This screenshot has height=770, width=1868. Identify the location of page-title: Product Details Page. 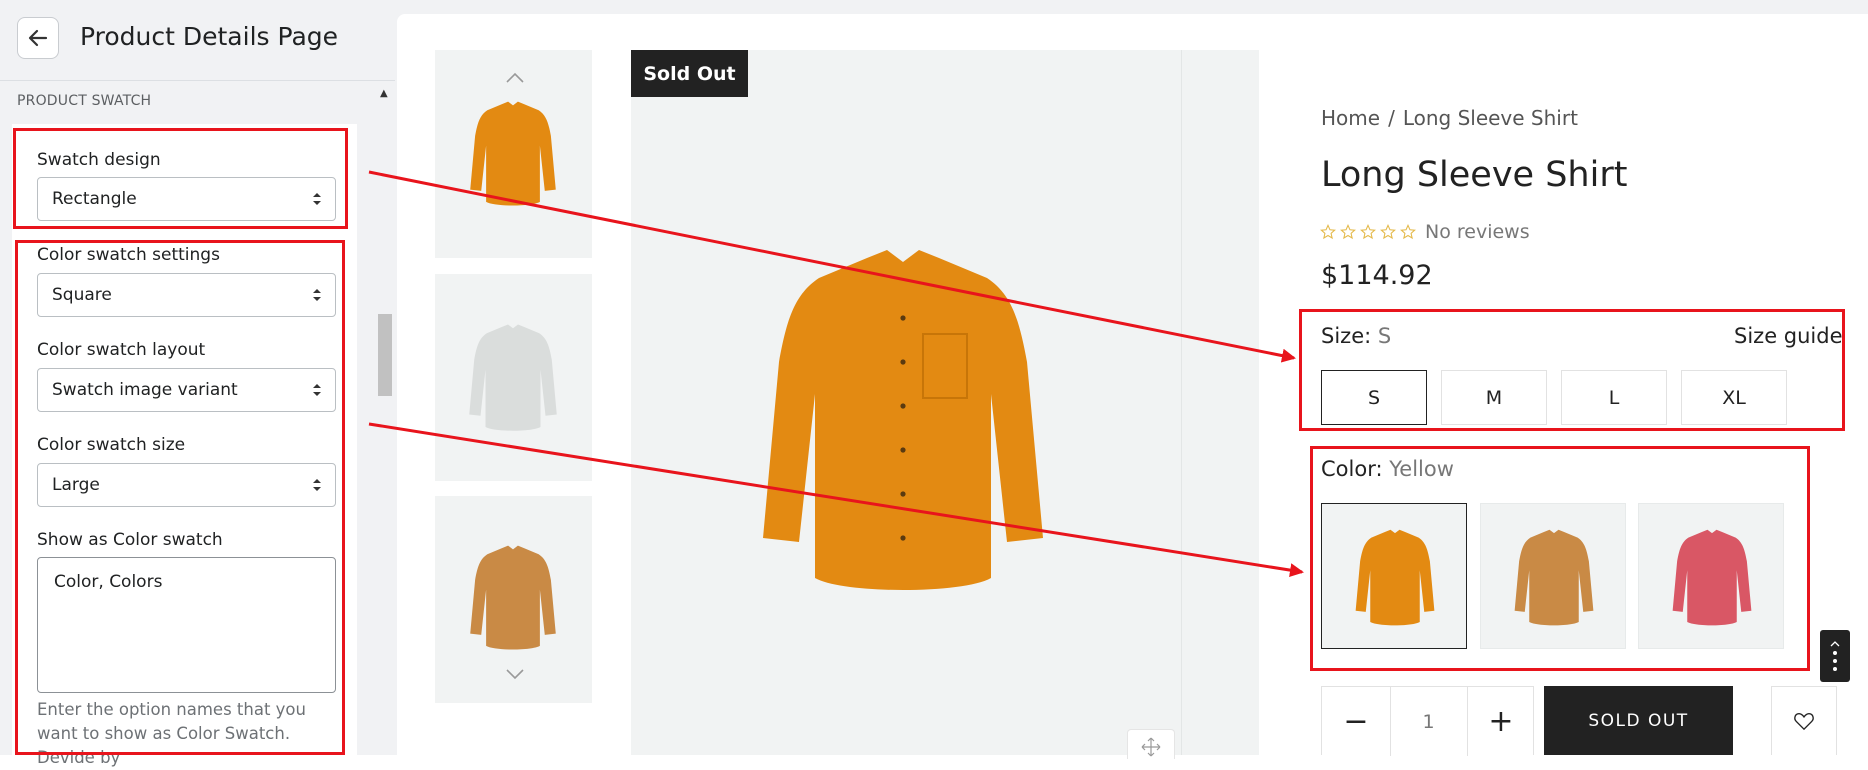
(209, 36).